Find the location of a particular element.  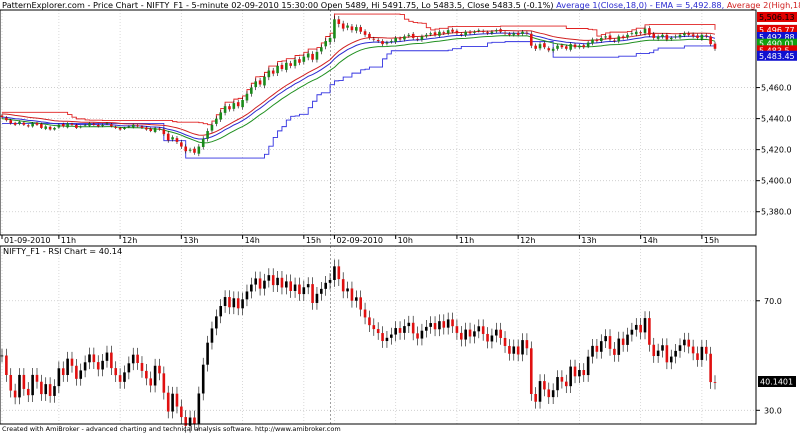

price-tick-label: 5,400.0 is located at coordinates (776, 181).